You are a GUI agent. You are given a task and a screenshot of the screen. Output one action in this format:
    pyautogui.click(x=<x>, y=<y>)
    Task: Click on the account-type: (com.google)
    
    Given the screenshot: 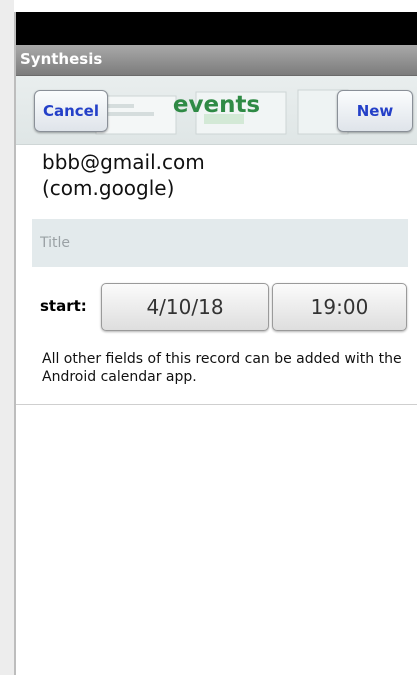 What is the action you would take?
    pyautogui.click(x=108, y=188)
    